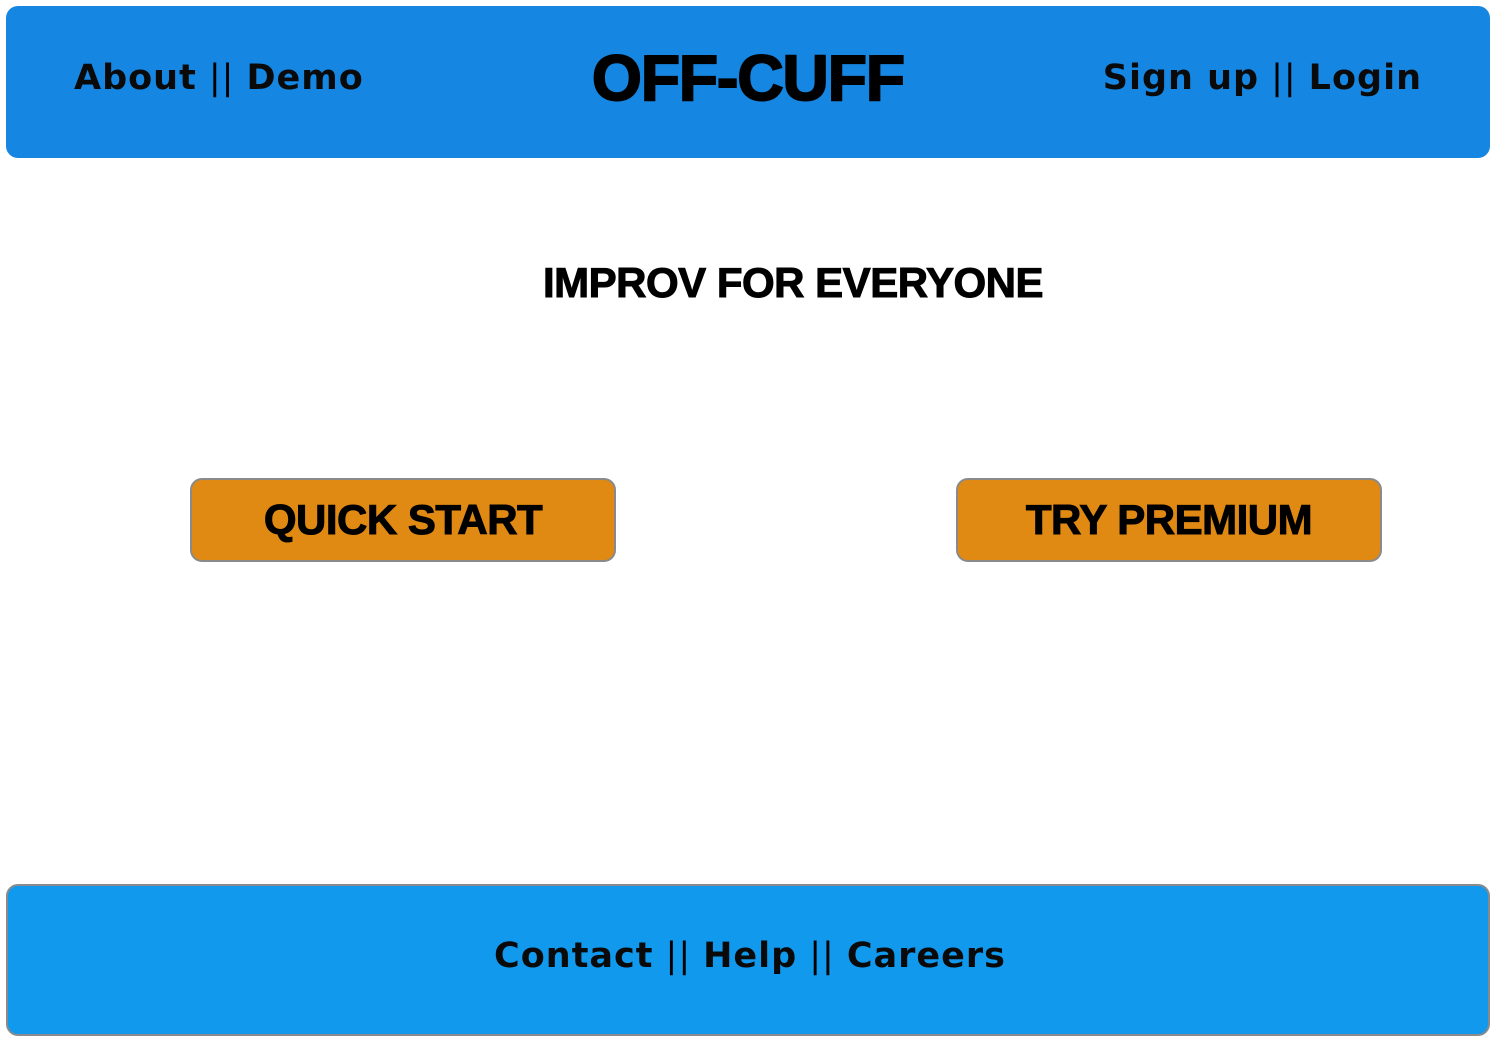  I want to click on footer-help-link: Help, so click(750, 956).